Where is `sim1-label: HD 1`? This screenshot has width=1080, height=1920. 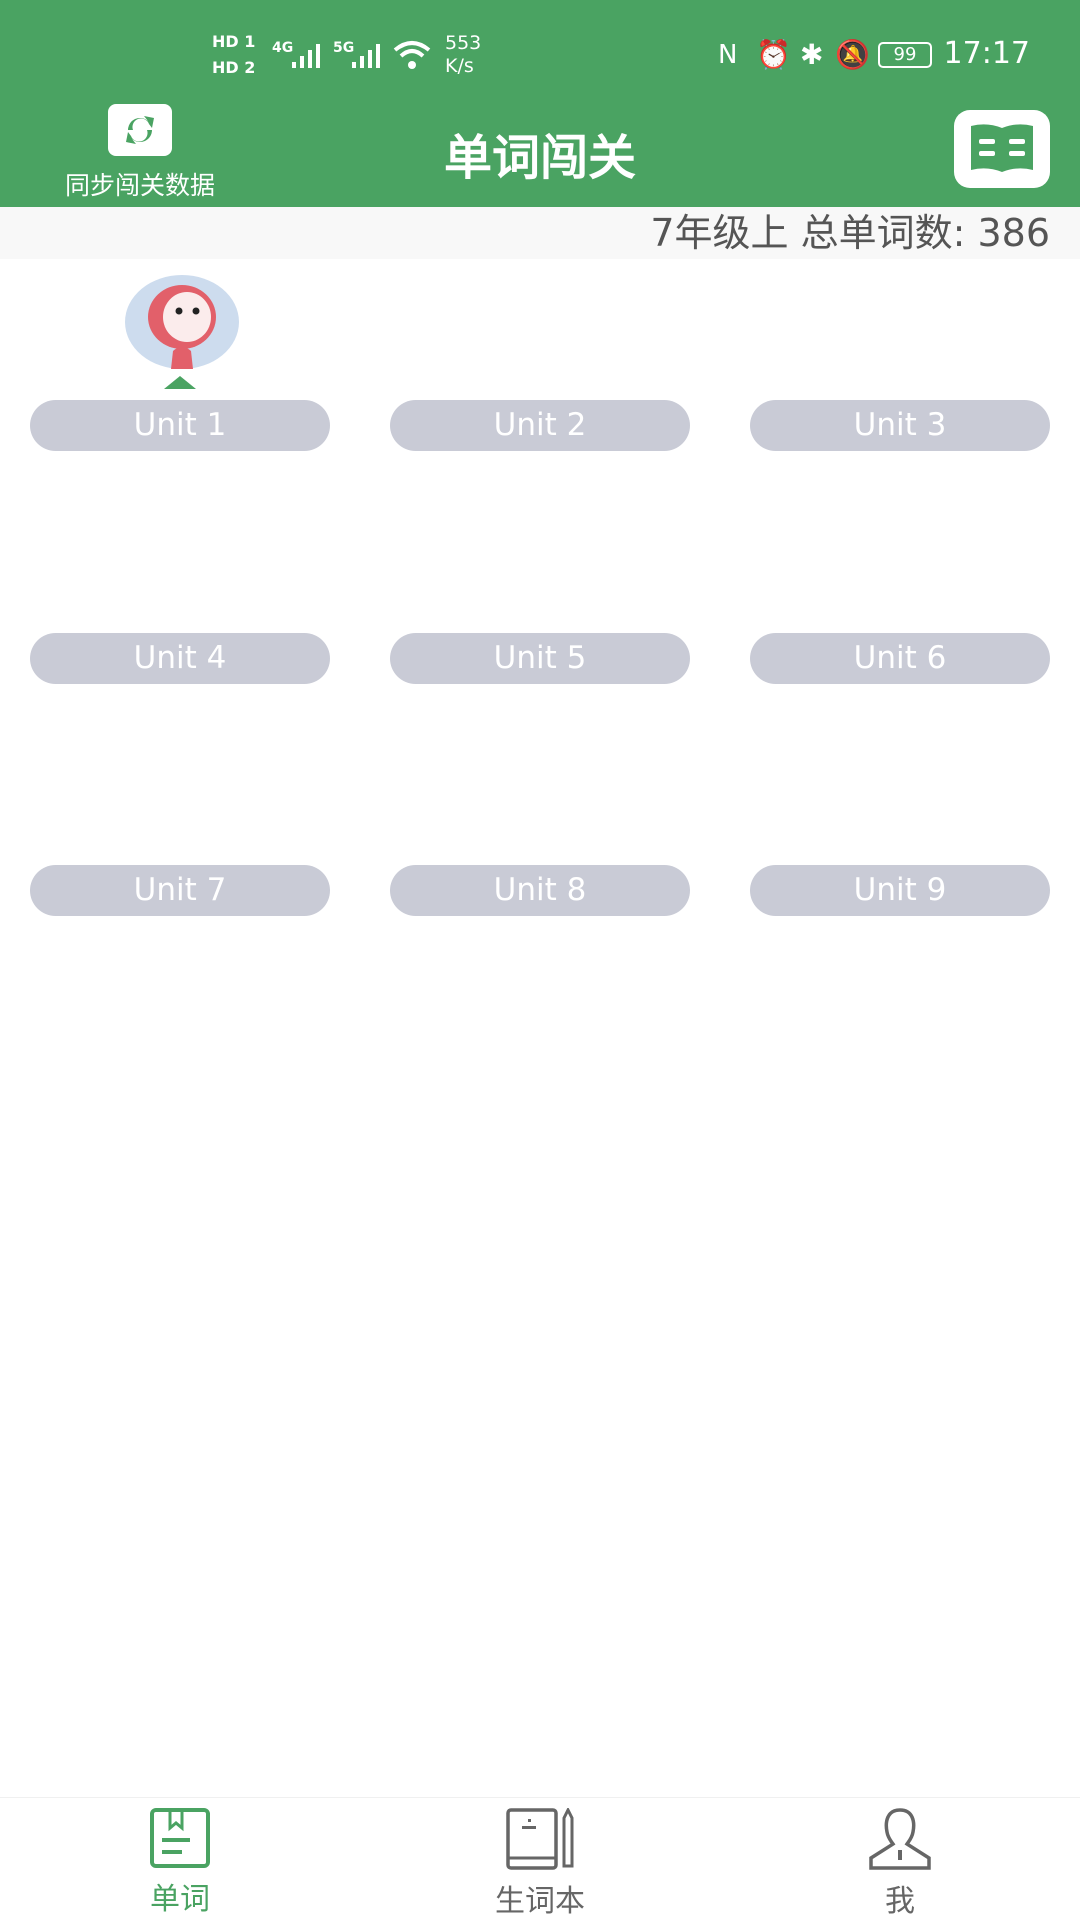 sim1-label: HD 1 is located at coordinates (234, 41).